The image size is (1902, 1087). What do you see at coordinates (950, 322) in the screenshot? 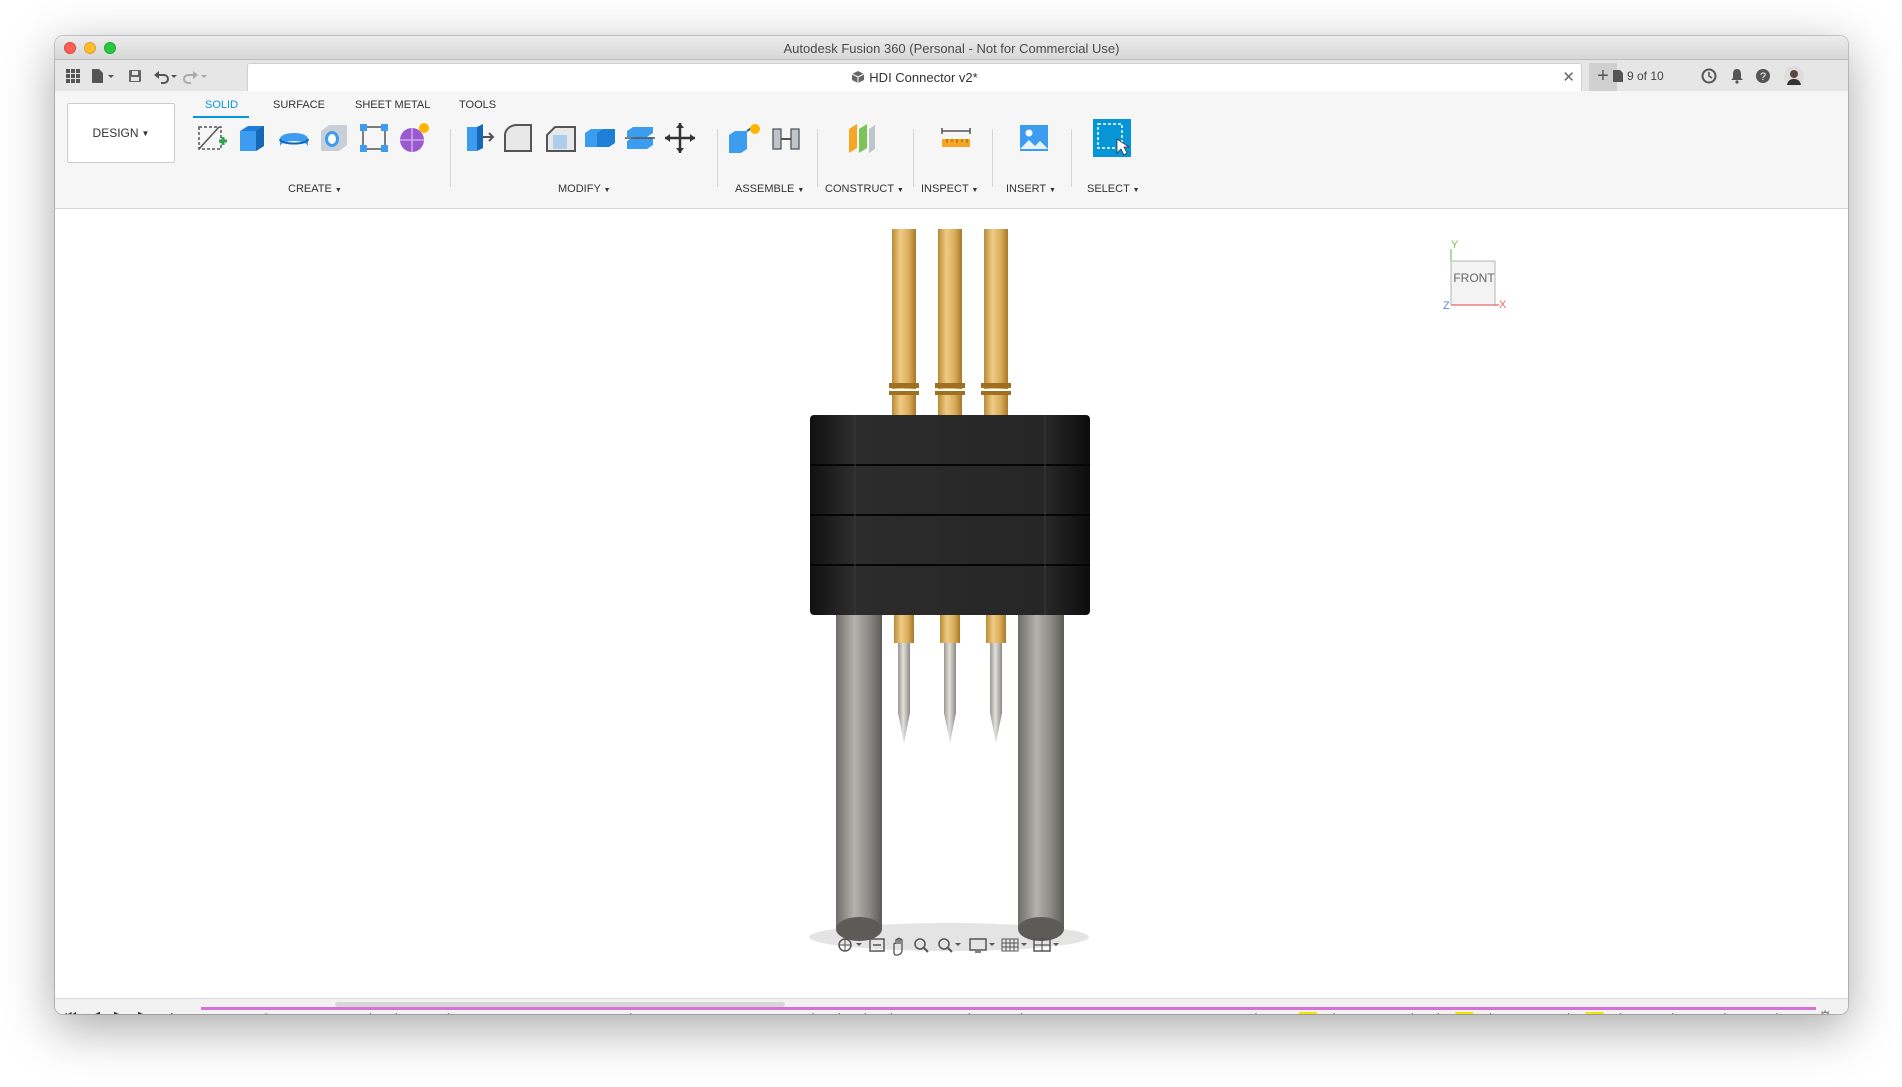
I see `top-pins` at bounding box center [950, 322].